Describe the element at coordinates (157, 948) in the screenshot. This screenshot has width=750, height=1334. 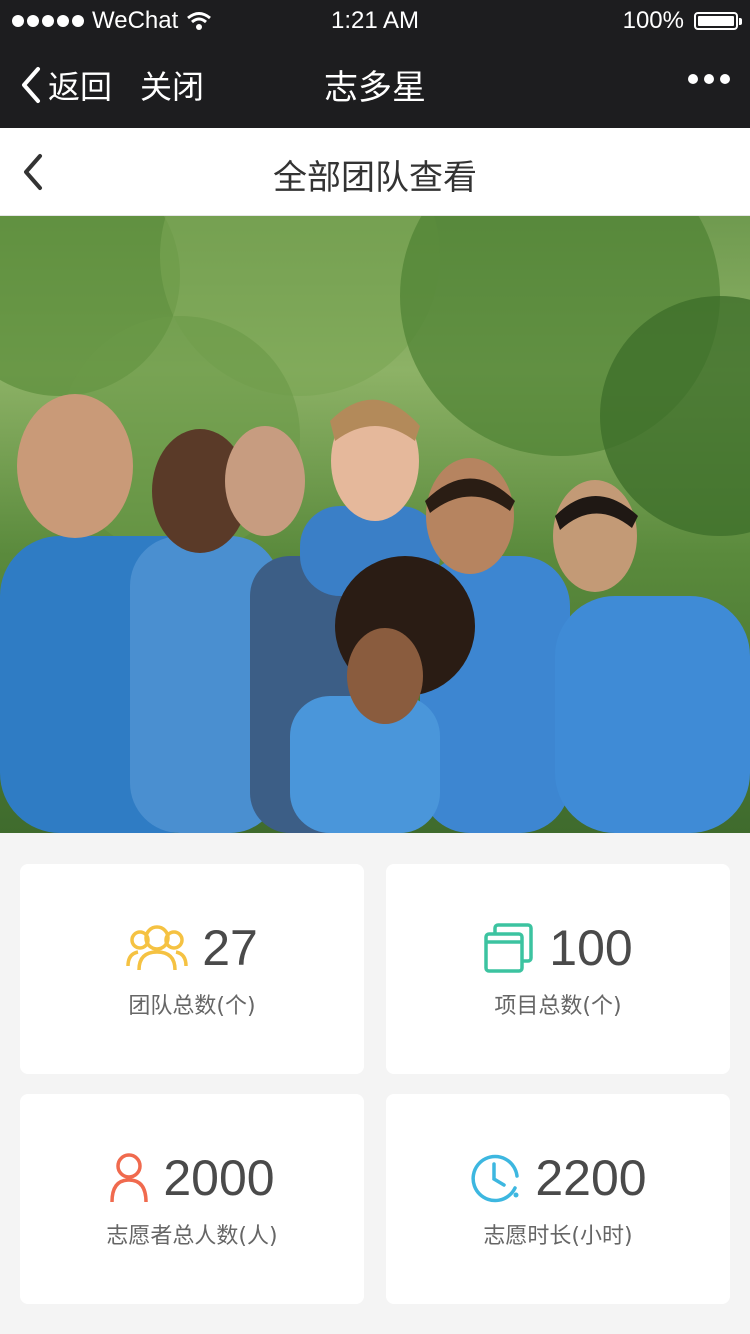
I see `group-icon` at that location.